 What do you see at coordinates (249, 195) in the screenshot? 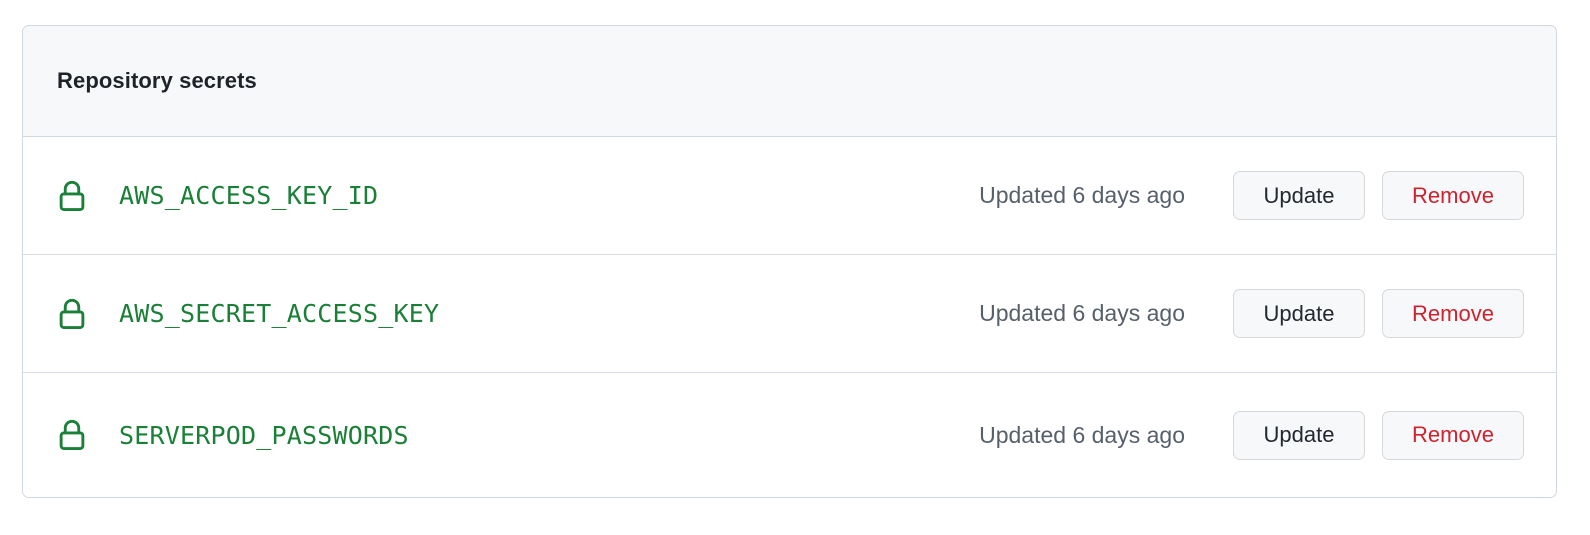
I see `secret-name: AWS_ACCESS_KEY_ID` at bounding box center [249, 195].